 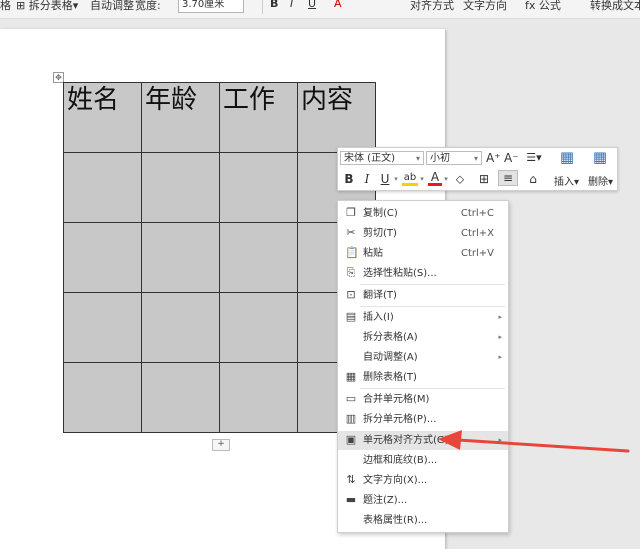 What do you see at coordinates (534, 441) in the screenshot?
I see `annotation-arrow-icon` at bounding box center [534, 441].